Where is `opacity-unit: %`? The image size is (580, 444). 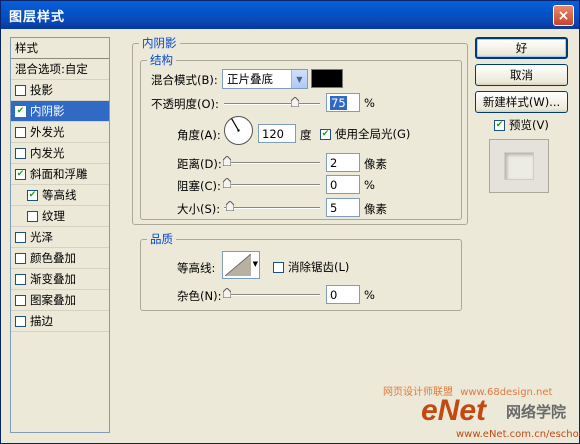
opacity-unit: % is located at coordinates (369, 103).